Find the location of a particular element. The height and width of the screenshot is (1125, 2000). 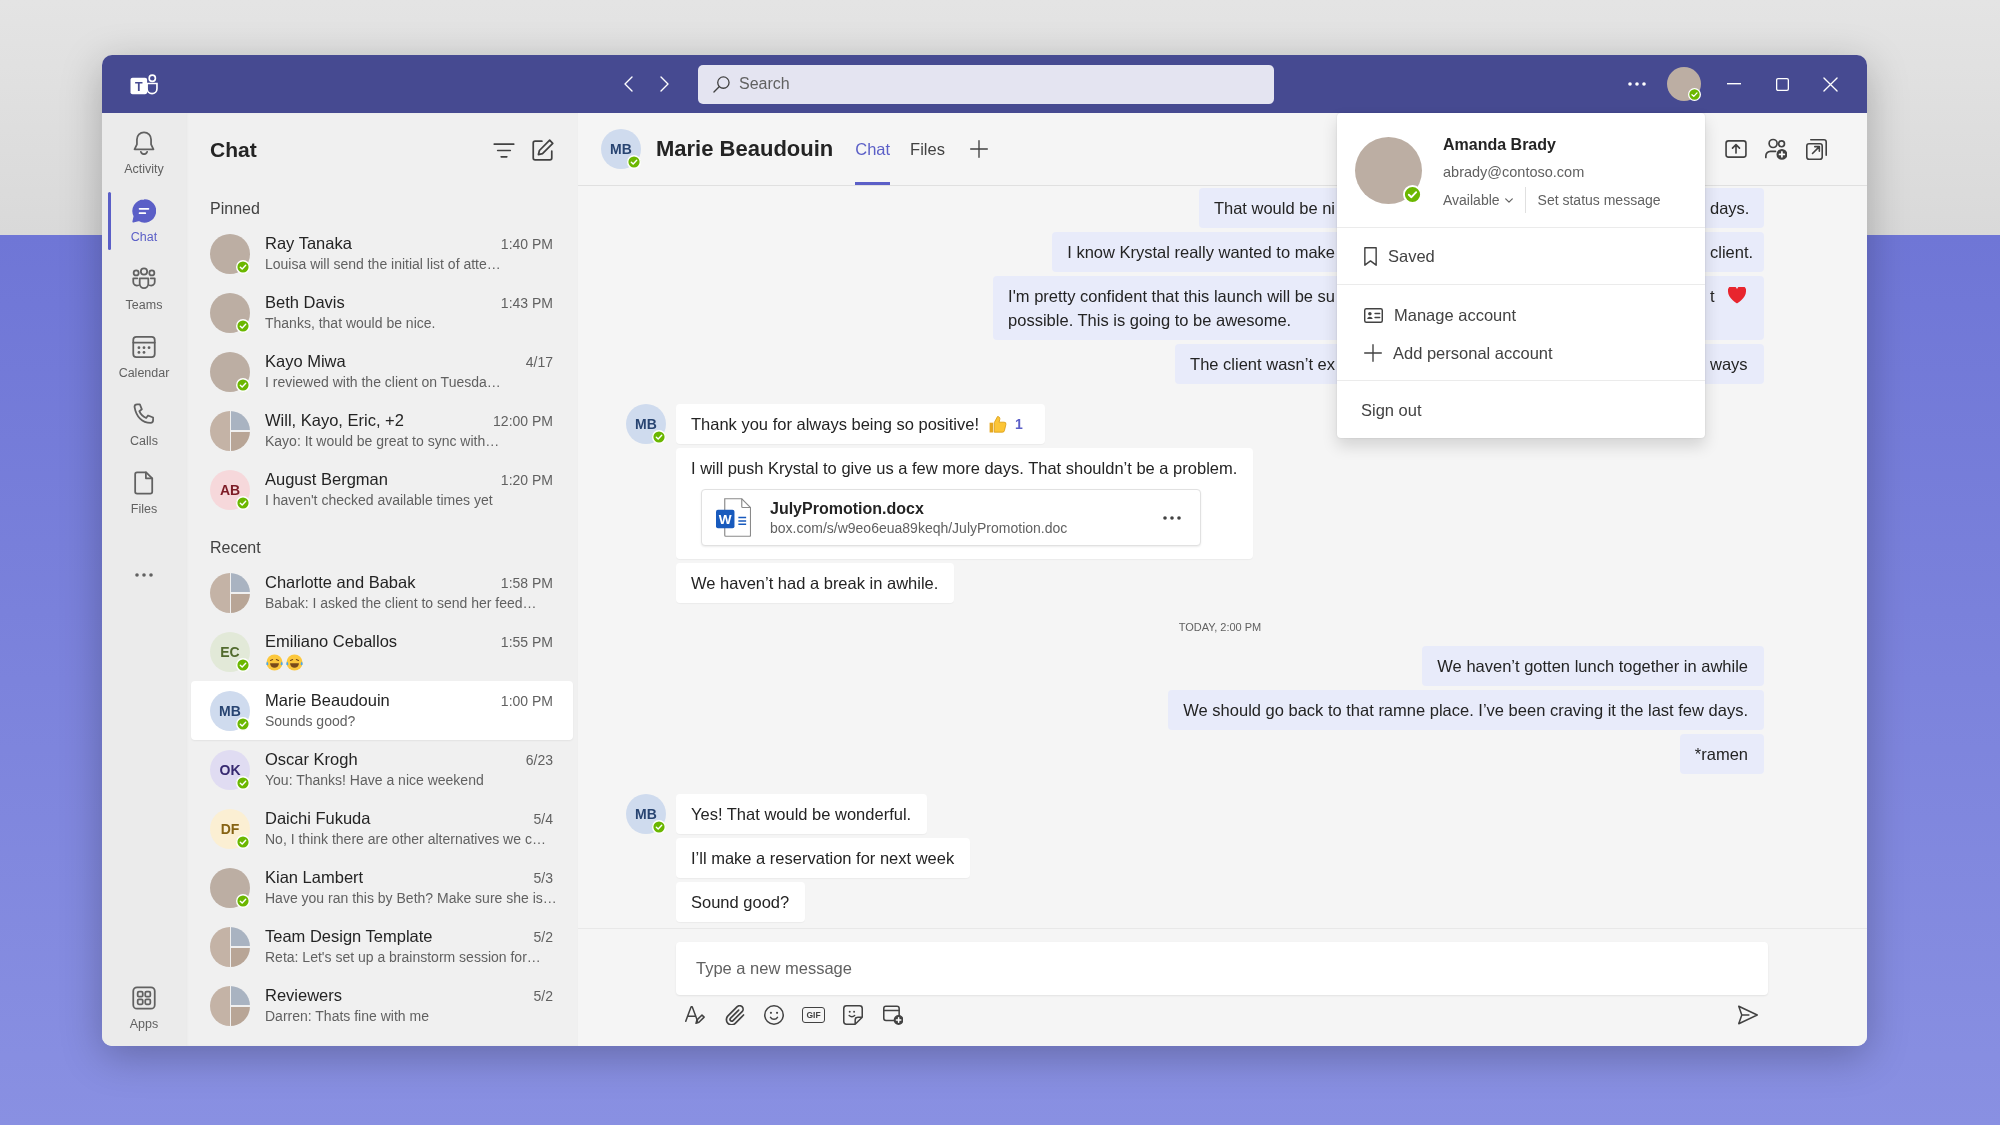

file-path: box.com/s/w9eo6eua89keqh/JulyPromotion.doc is located at coordinates (919, 528).